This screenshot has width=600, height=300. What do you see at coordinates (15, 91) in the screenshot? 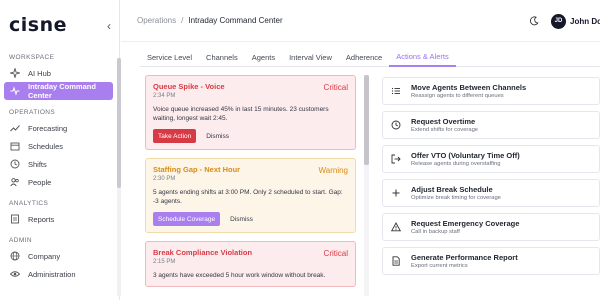
I see `pulse-icon` at bounding box center [15, 91].